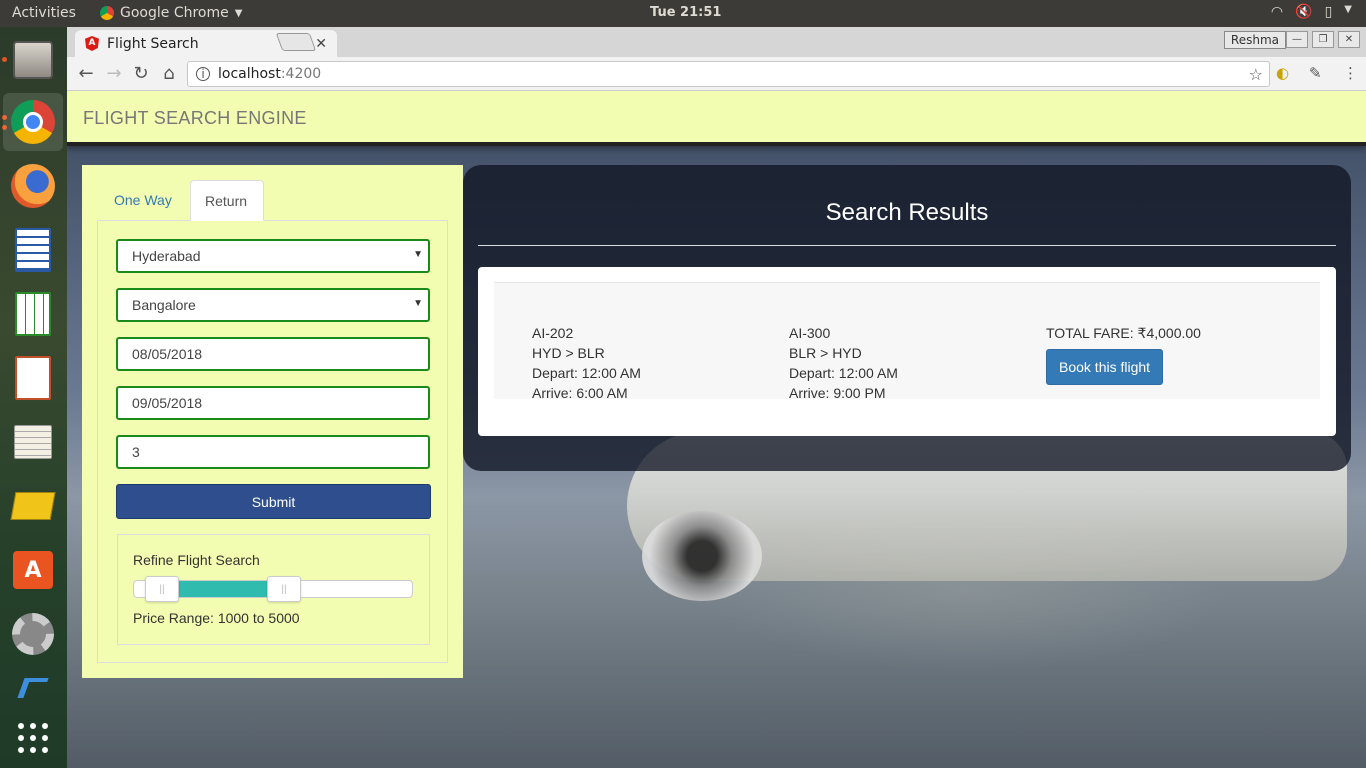  Describe the element at coordinates (702, 556) in the screenshot. I see `background-engine` at that location.